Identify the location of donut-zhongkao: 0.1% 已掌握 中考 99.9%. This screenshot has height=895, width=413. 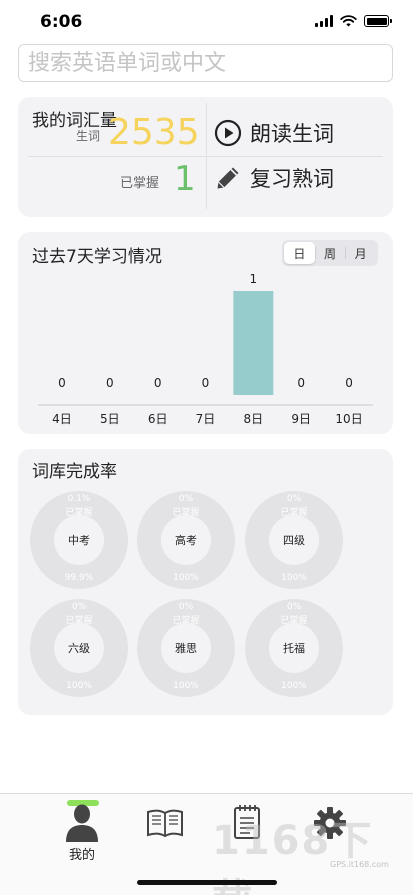
(79, 540).